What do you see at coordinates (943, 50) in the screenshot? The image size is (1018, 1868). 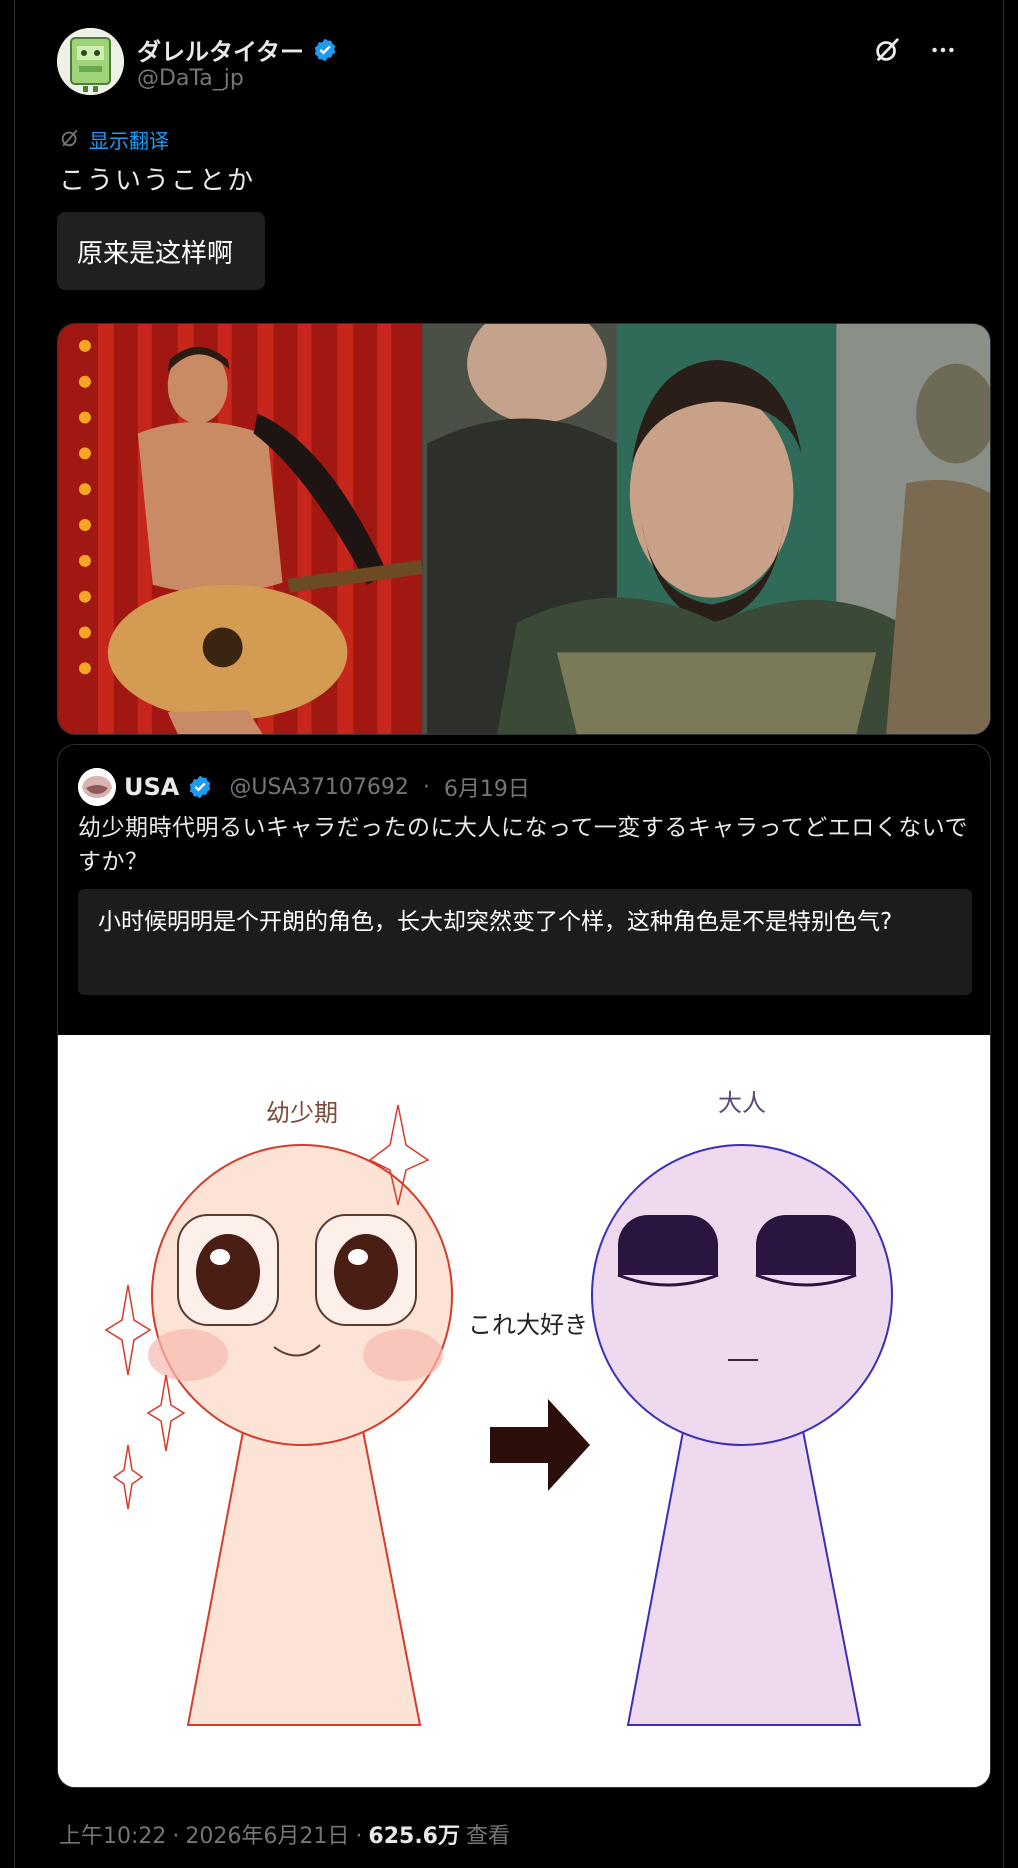 I see `more-options-icon` at bounding box center [943, 50].